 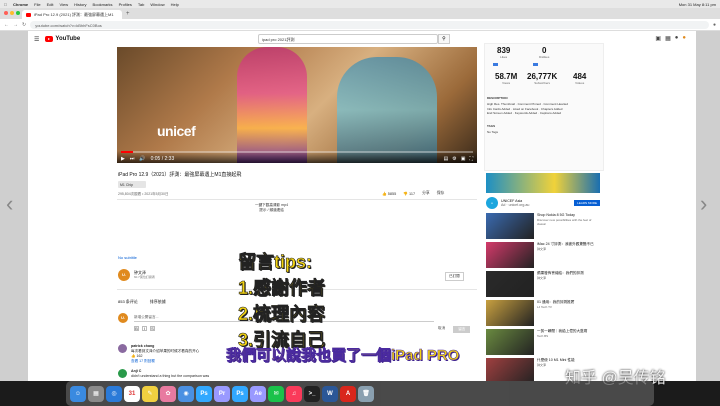 I want to click on recommendation-text: 蘋果發佈會總結：我們的評測 钟文泽, so click(x=560, y=285).